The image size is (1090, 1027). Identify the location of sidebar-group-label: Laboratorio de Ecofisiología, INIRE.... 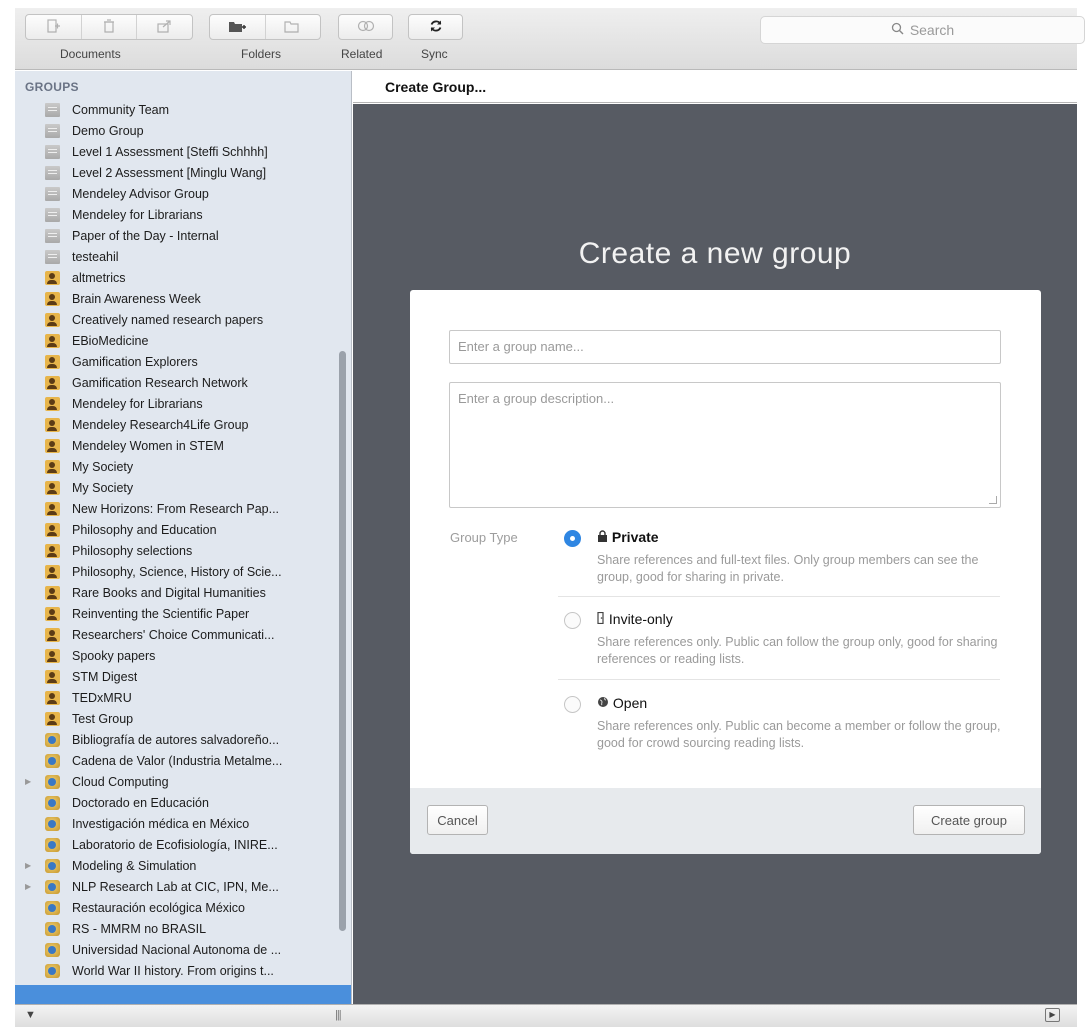
(175, 844).